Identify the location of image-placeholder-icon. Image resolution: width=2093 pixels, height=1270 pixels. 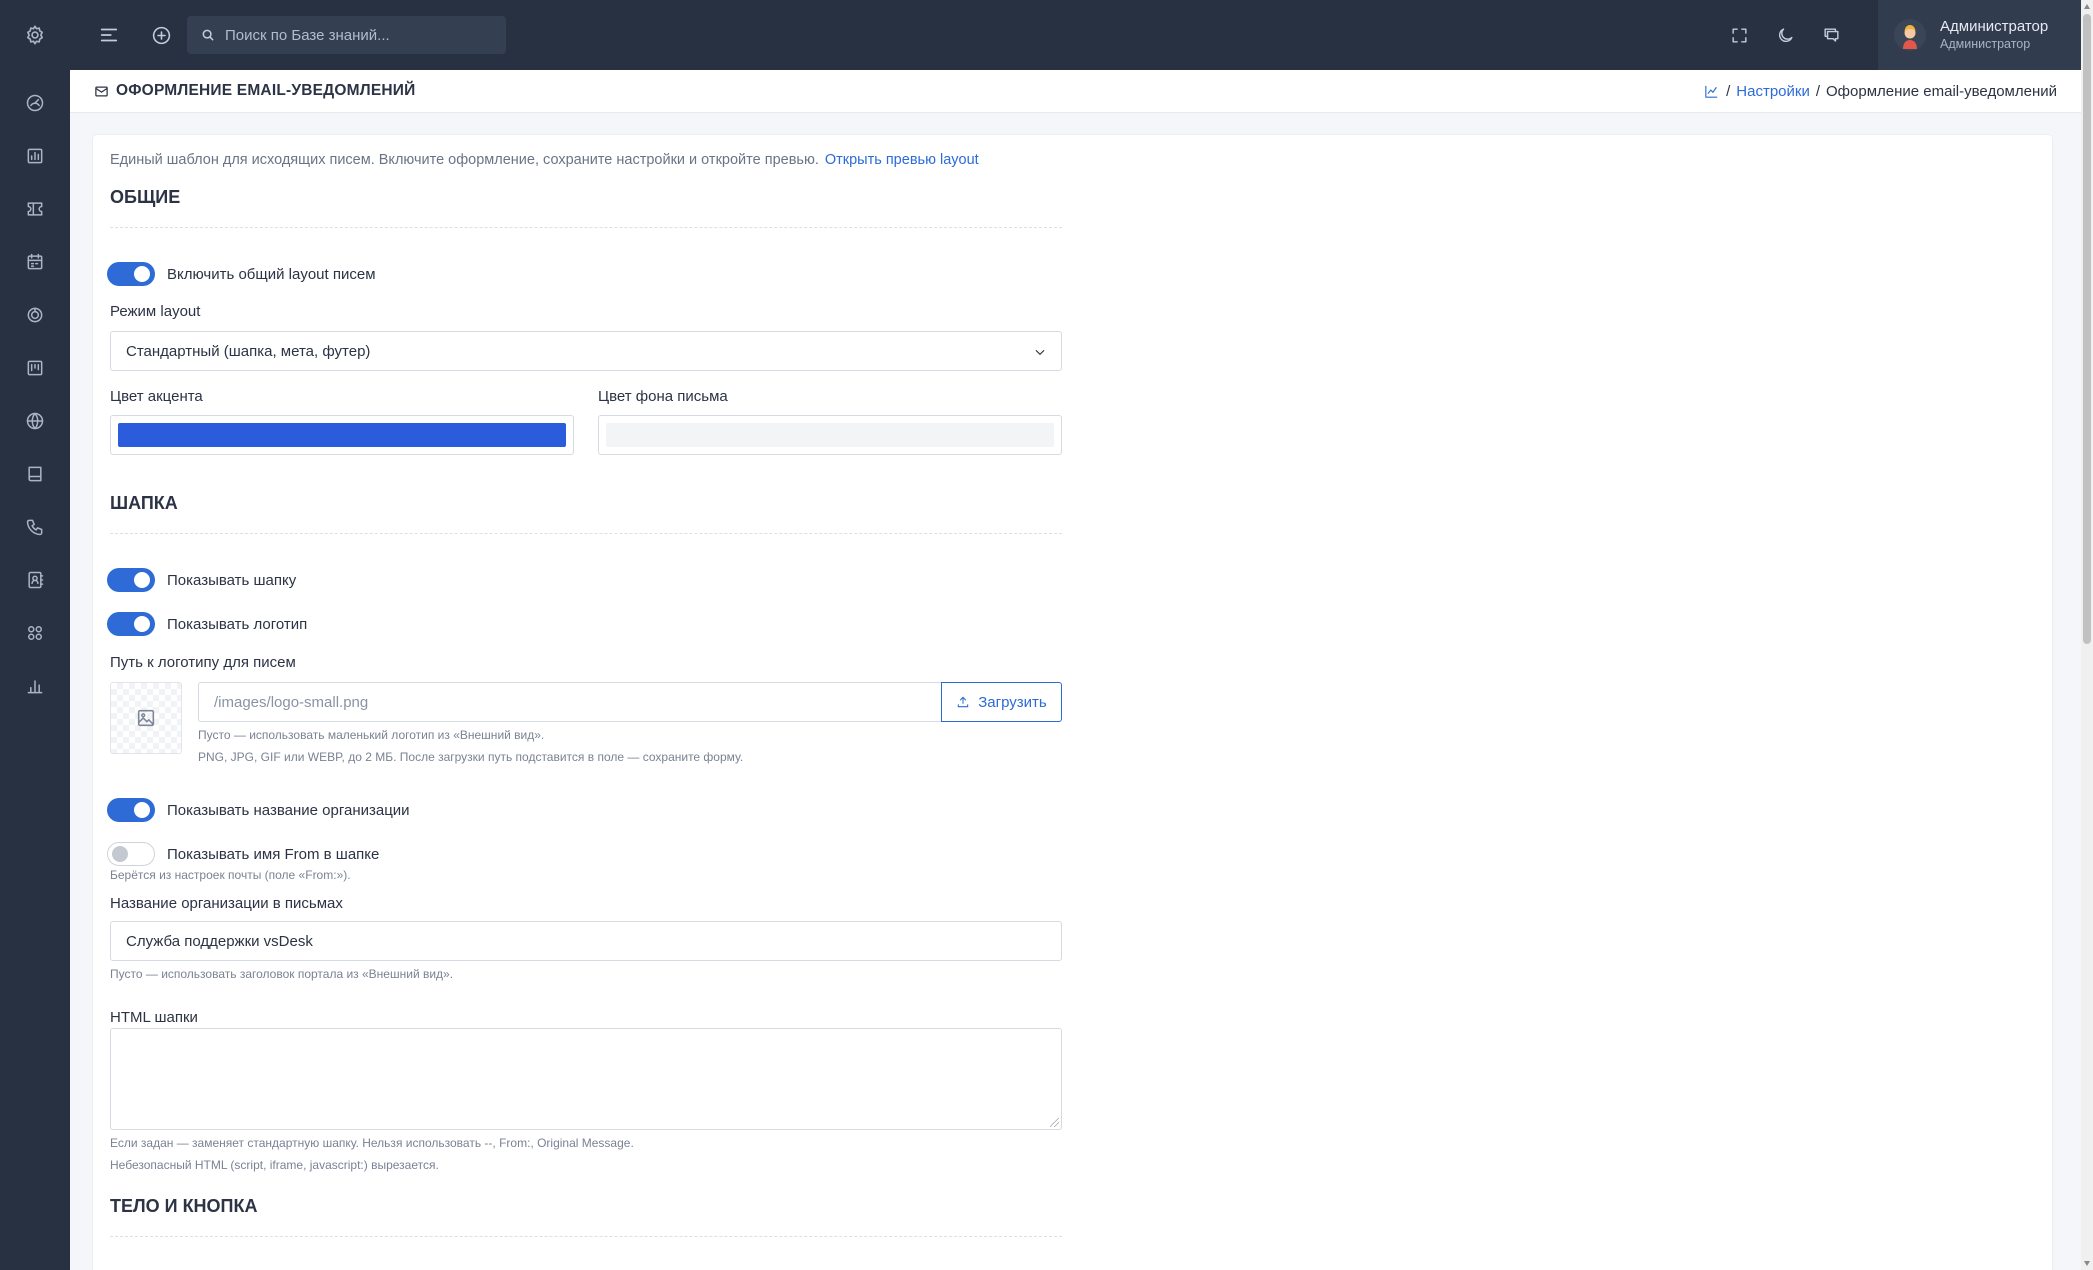
(146, 718).